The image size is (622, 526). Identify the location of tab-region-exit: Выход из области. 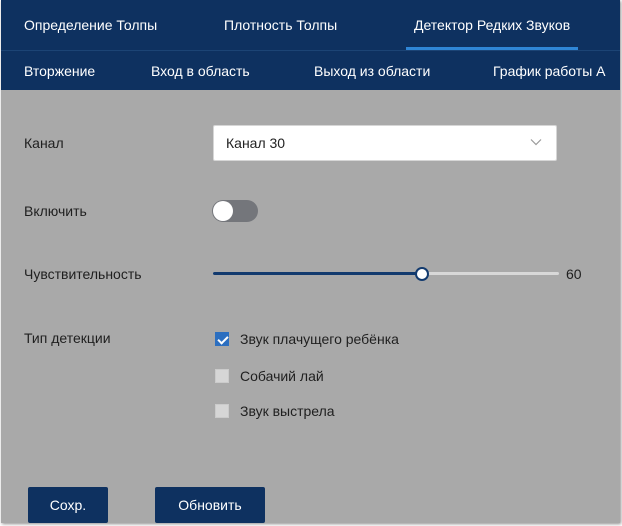
(372, 70).